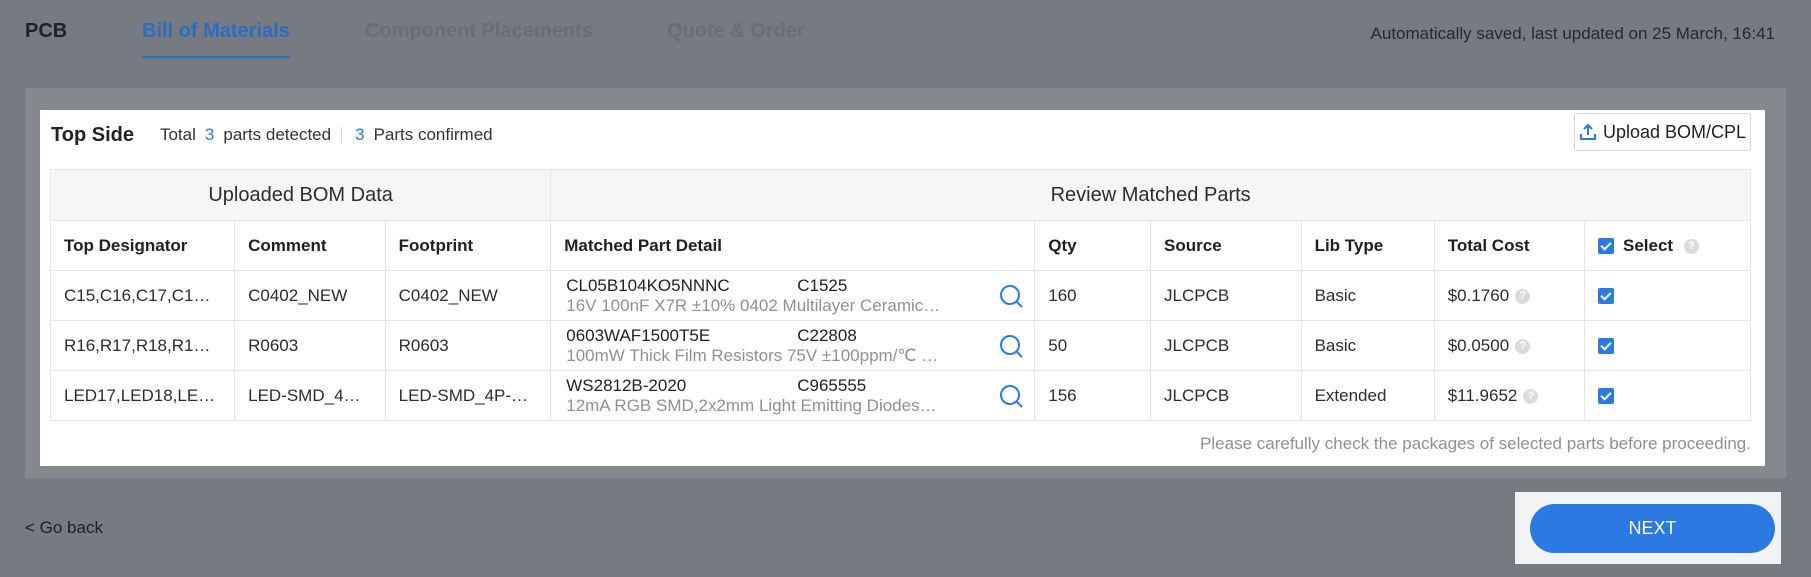  I want to click on lcsc-number: C965555, so click(832, 385).